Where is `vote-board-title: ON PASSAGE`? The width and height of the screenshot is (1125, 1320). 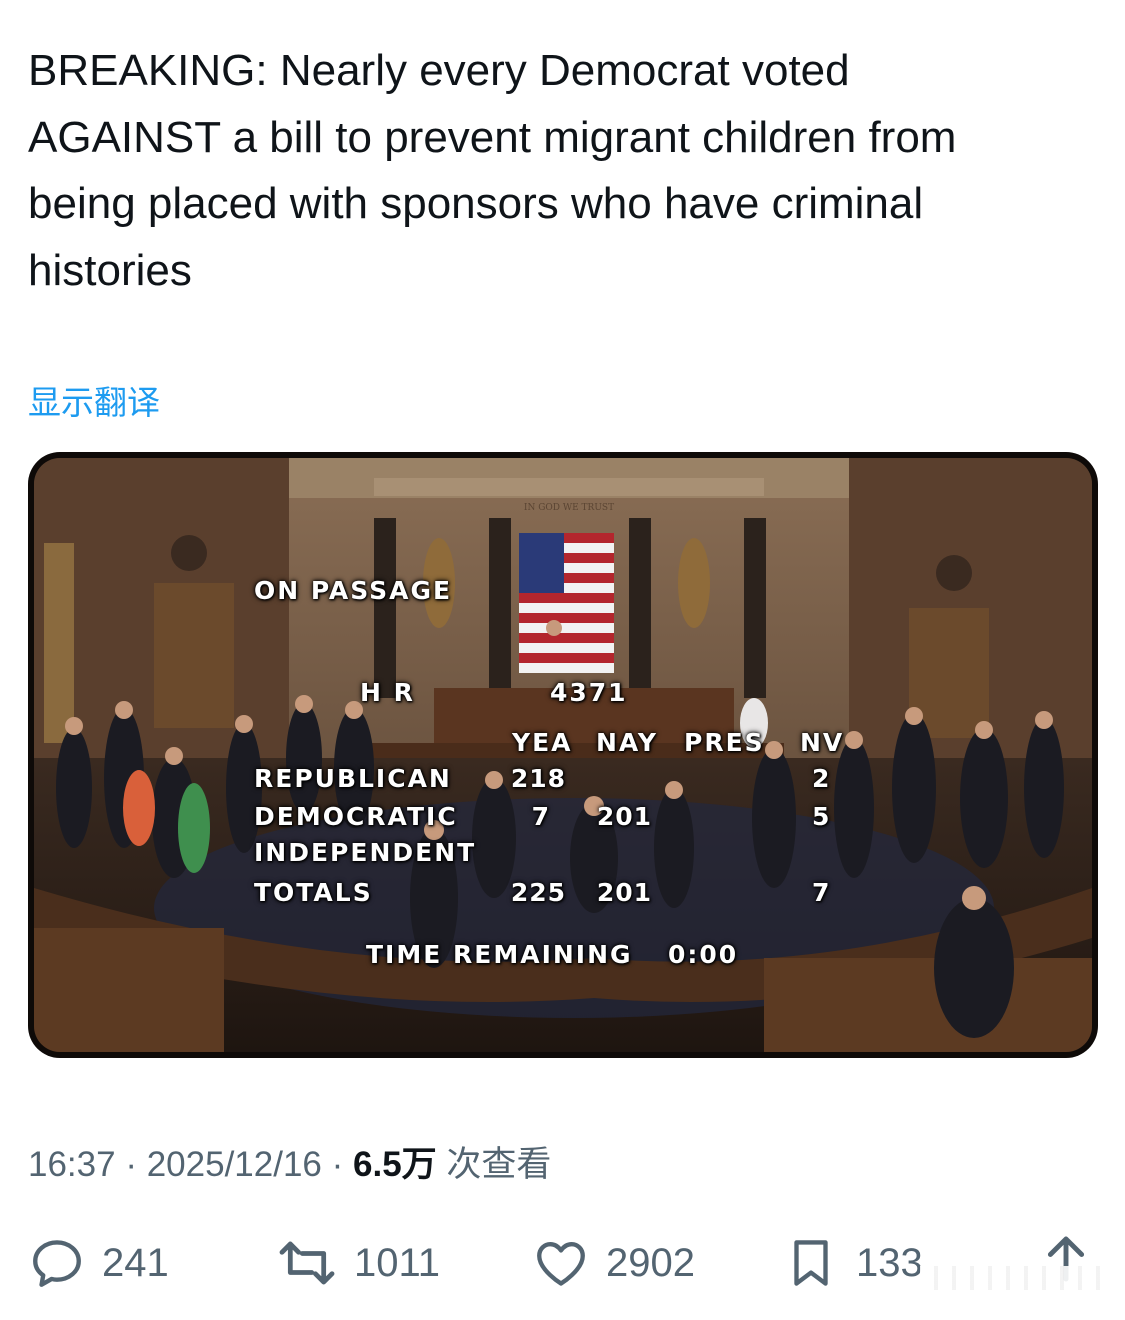
vote-board-title: ON PASSAGE is located at coordinates (353, 590).